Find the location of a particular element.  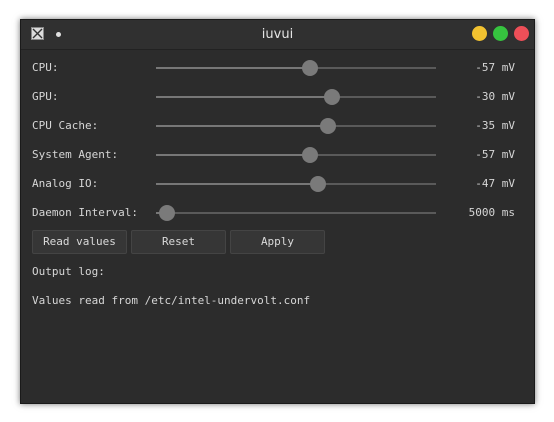

slider-label: GPU: is located at coordinates (45, 96).